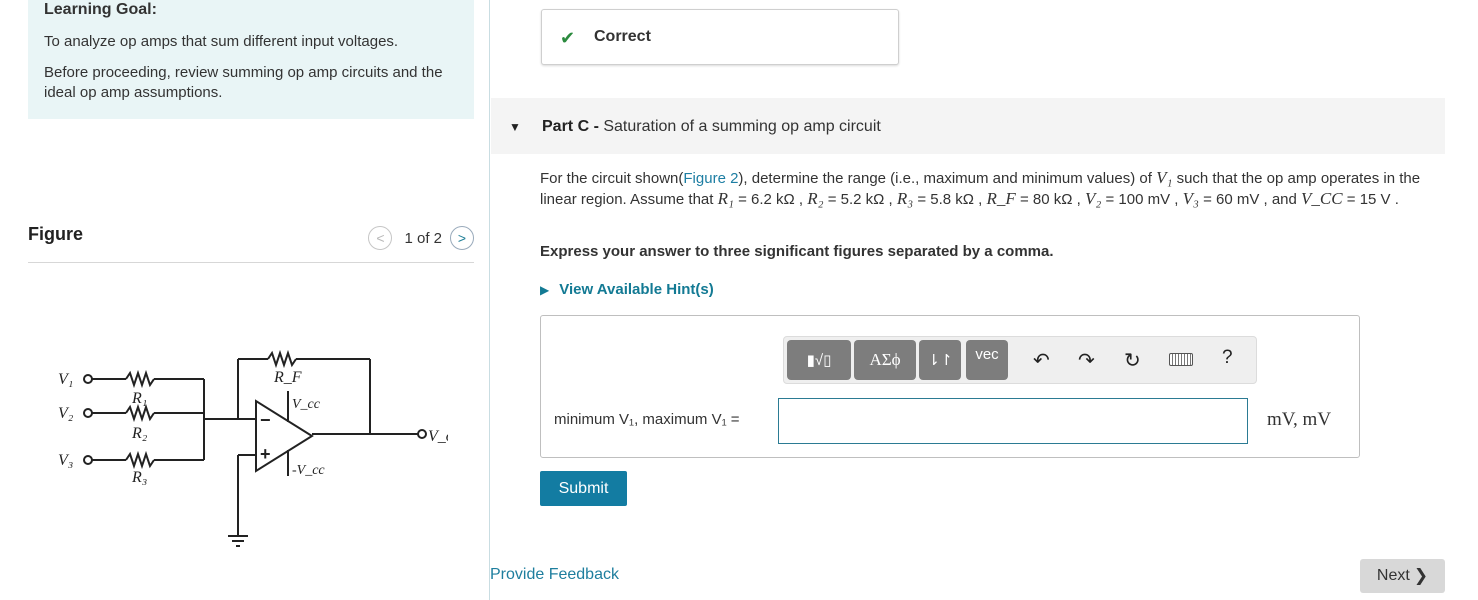  Describe the element at coordinates (438, 436) in the screenshot. I see `circuit-label-vo: V_o` at that location.